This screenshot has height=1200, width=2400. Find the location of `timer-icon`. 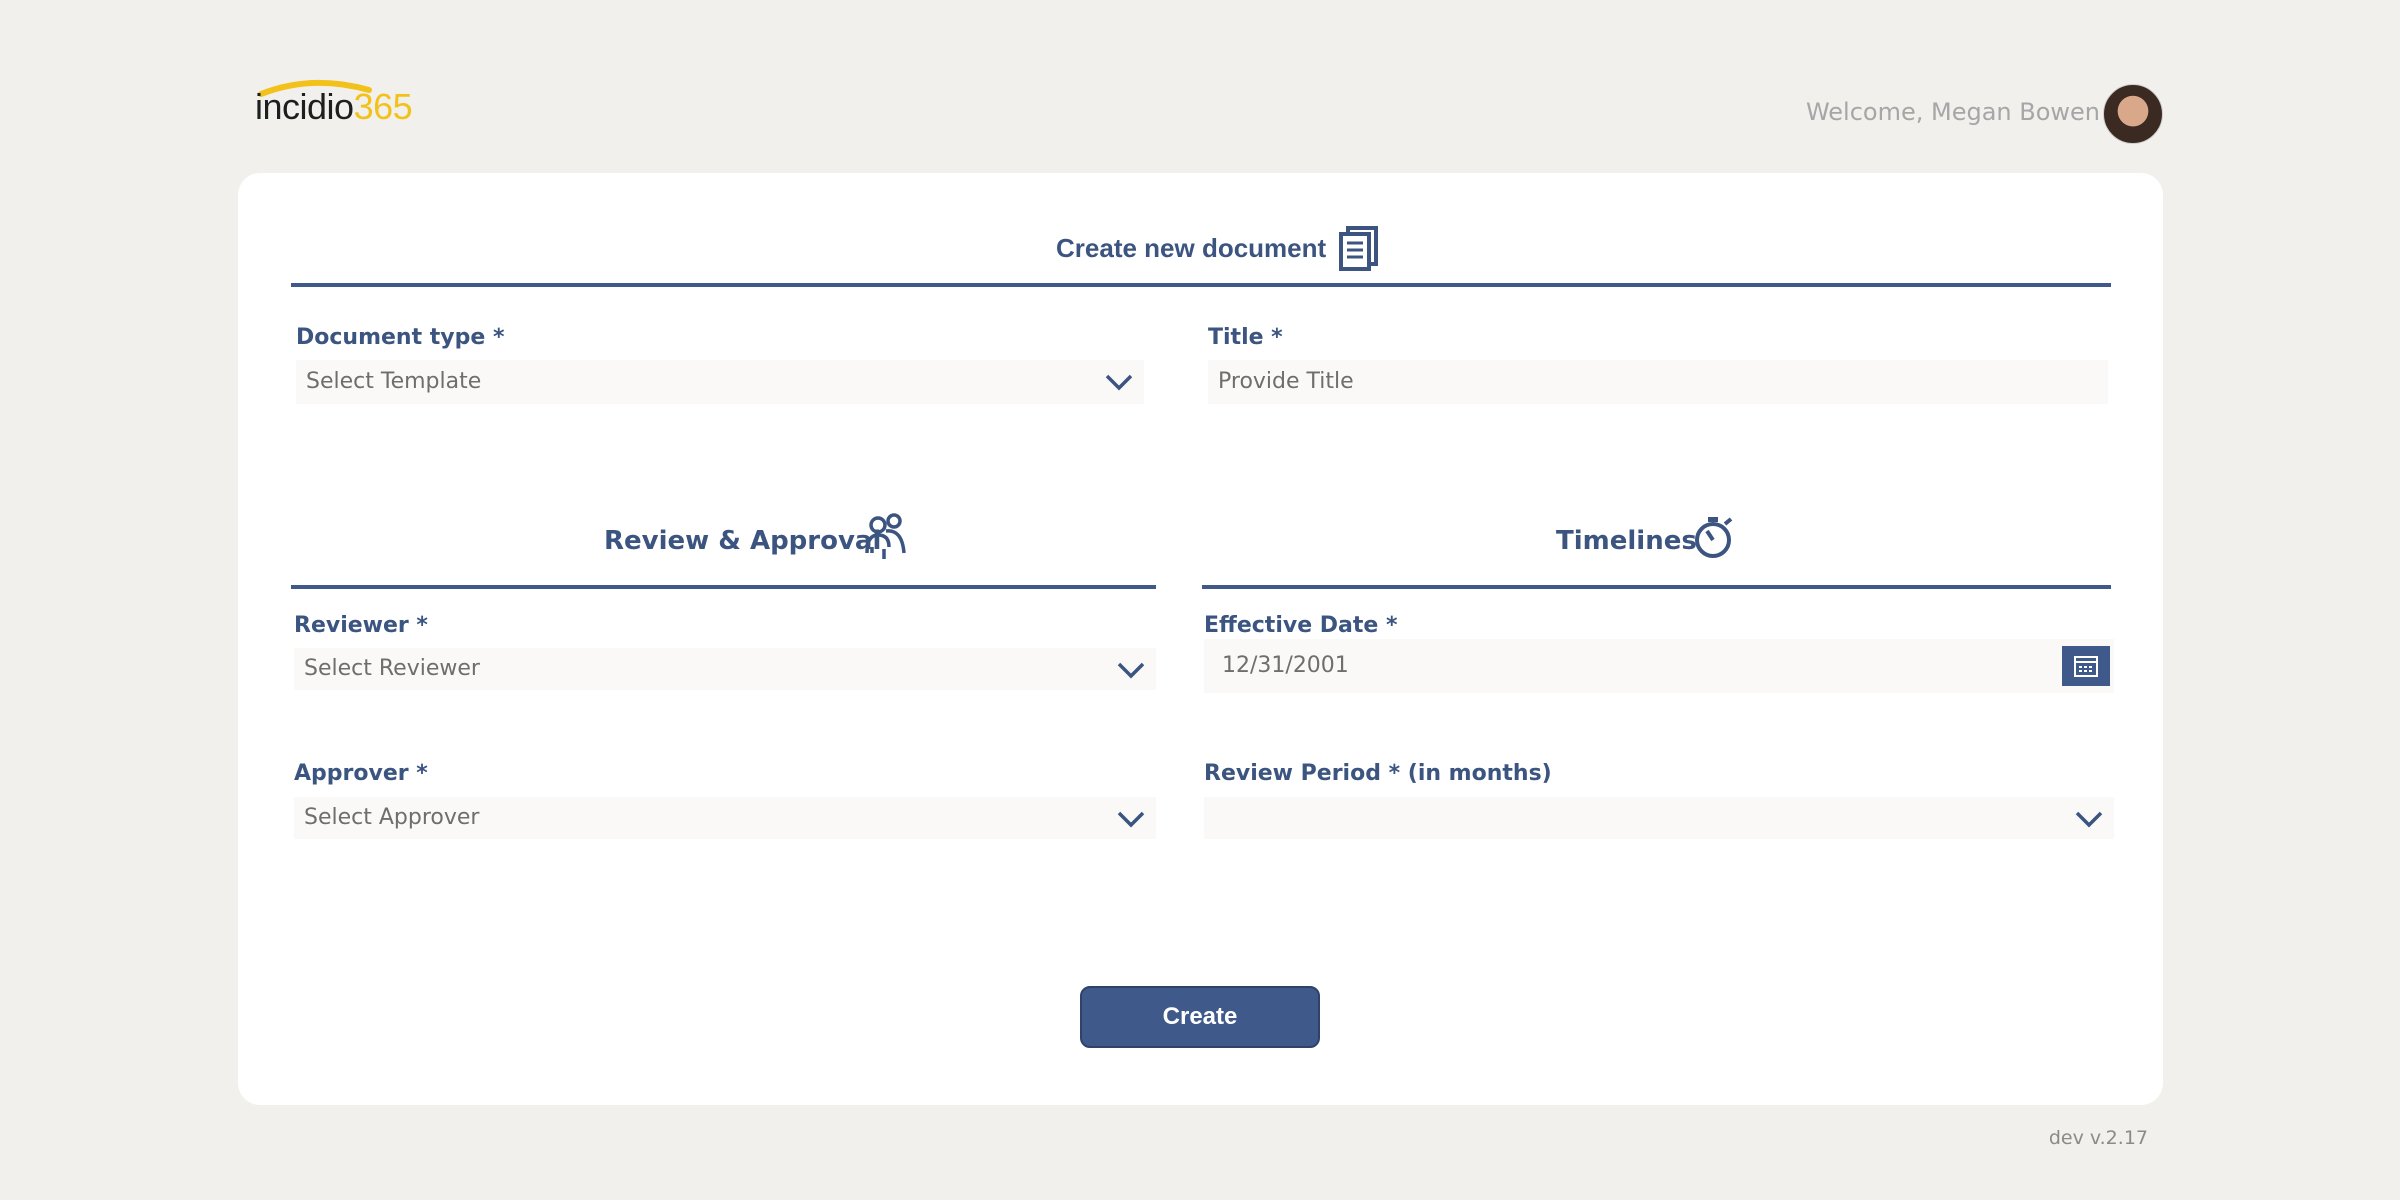

timer-icon is located at coordinates (1714, 537).